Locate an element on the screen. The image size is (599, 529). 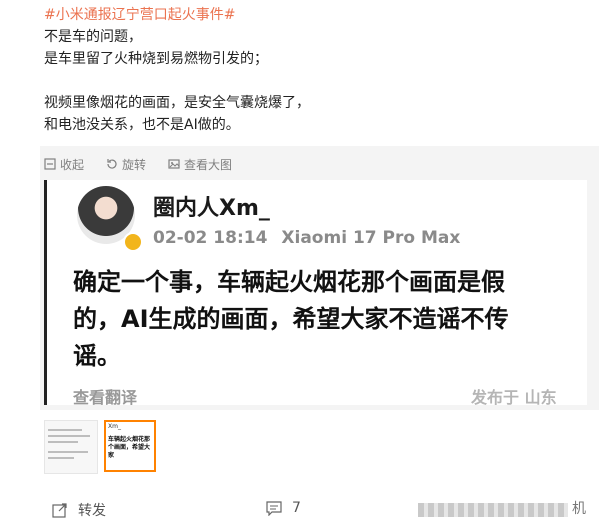
verified-badge-icon is located at coordinates (133, 242).